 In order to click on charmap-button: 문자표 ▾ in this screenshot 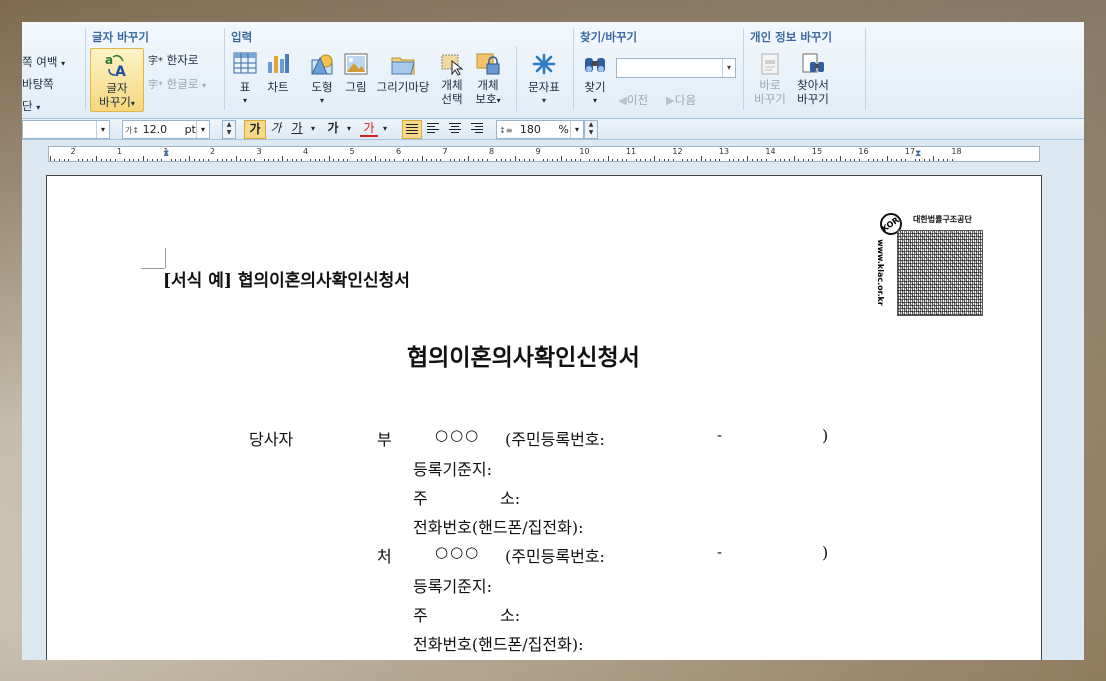, I will do `click(544, 80)`.